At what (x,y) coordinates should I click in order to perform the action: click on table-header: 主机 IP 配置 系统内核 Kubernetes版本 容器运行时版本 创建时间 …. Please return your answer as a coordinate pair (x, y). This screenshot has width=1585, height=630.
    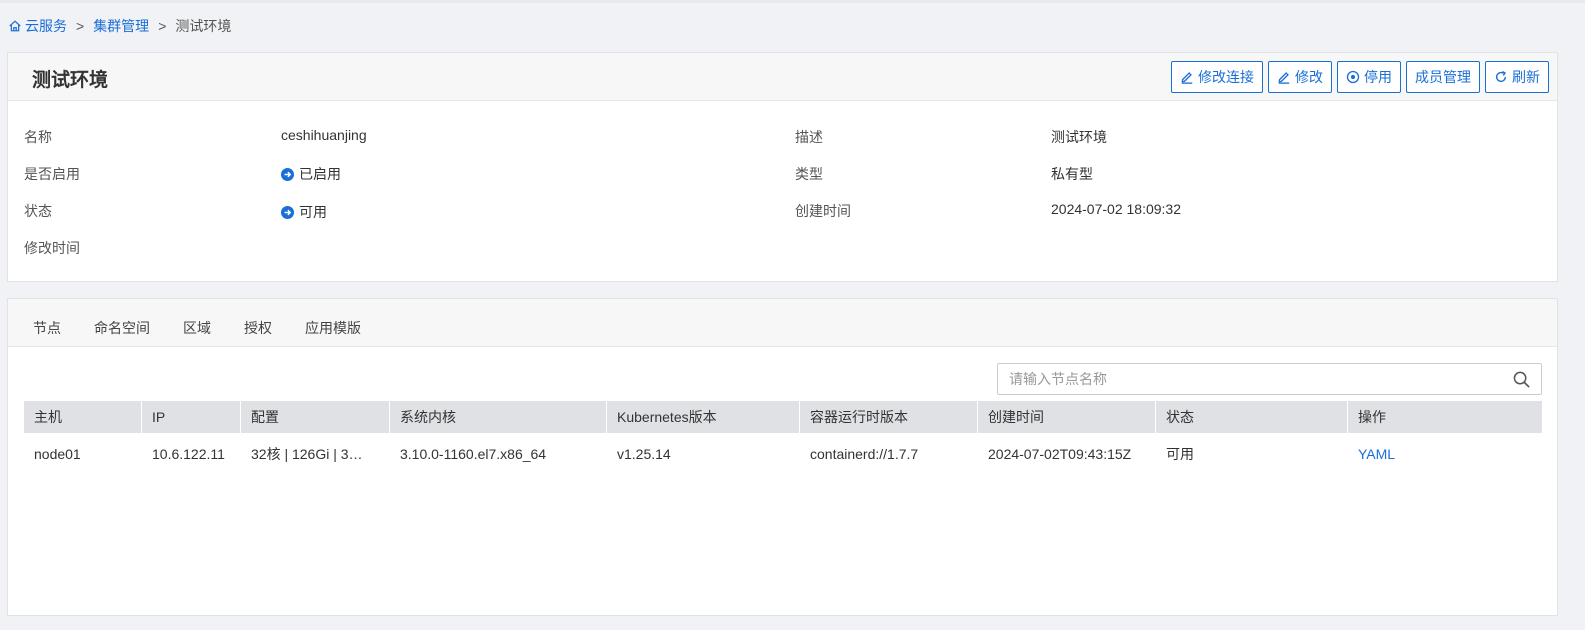
    Looking at the image, I should click on (783, 417).